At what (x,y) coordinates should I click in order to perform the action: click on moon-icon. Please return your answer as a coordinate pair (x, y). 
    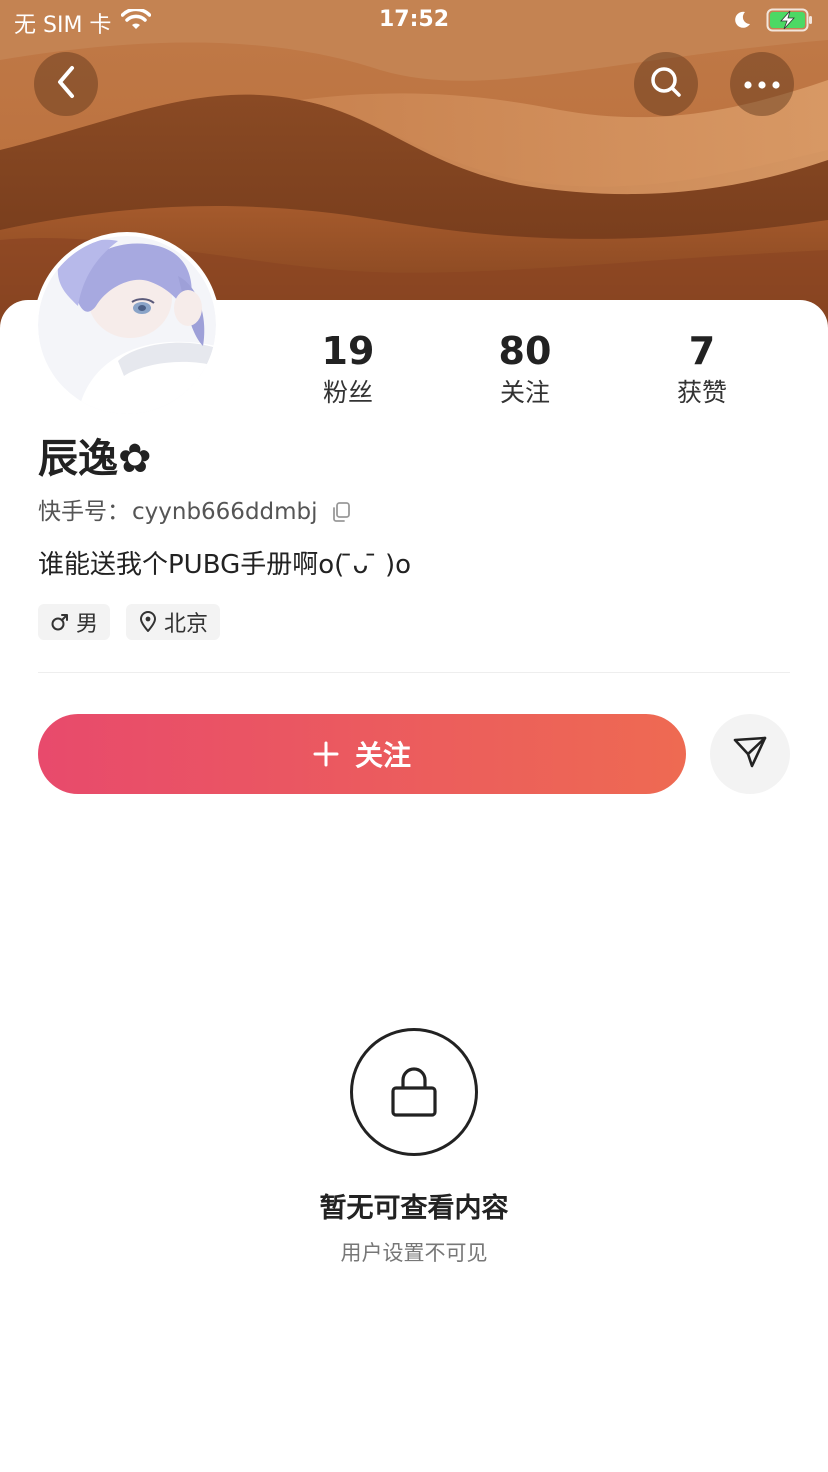
    Looking at the image, I should click on (742, 23).